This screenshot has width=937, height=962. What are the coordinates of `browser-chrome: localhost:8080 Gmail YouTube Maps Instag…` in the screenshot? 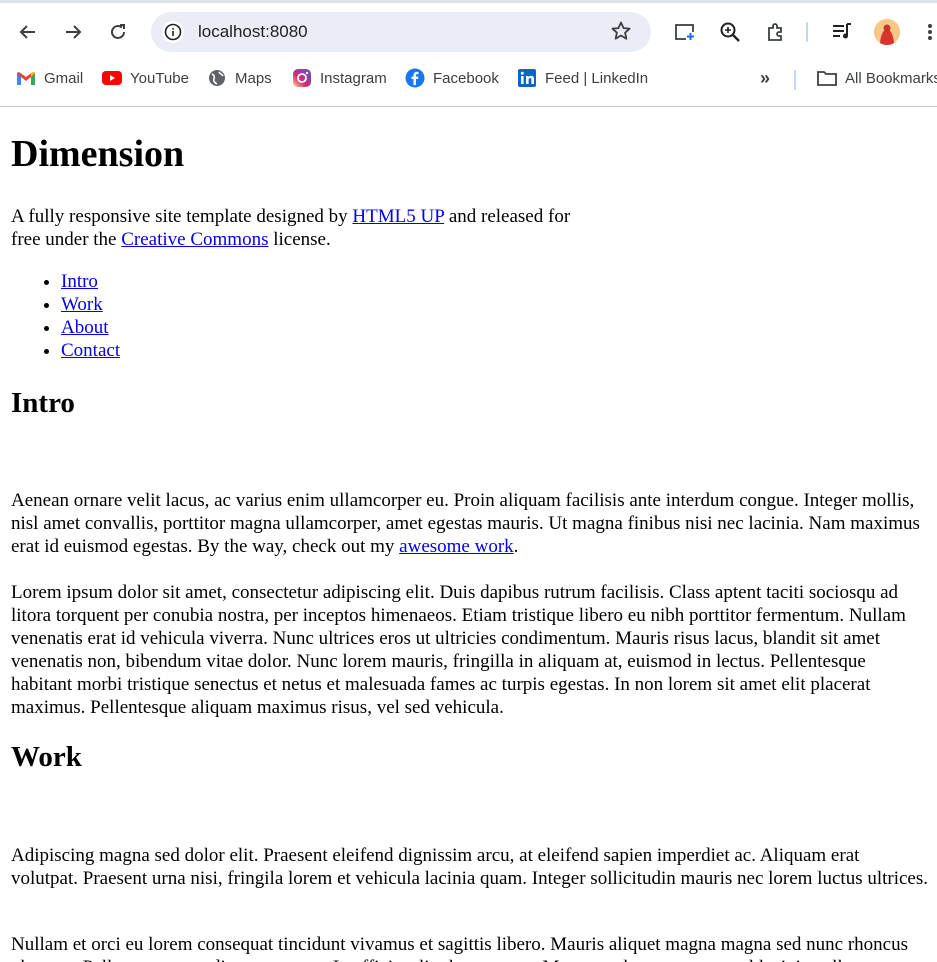 It's located at (468, 53).